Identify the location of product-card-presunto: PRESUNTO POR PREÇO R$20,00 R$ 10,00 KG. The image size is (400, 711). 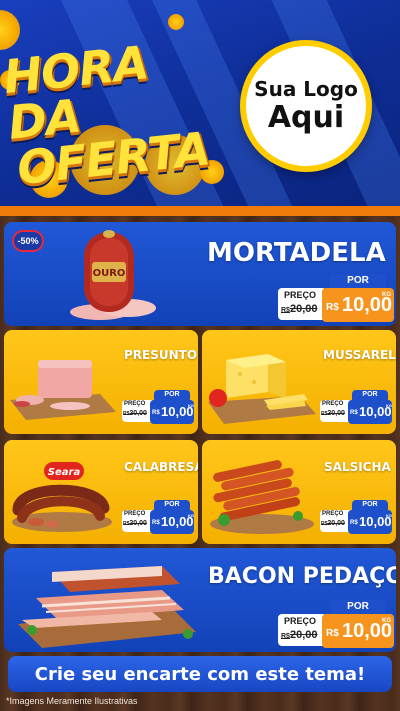
(101, 382).